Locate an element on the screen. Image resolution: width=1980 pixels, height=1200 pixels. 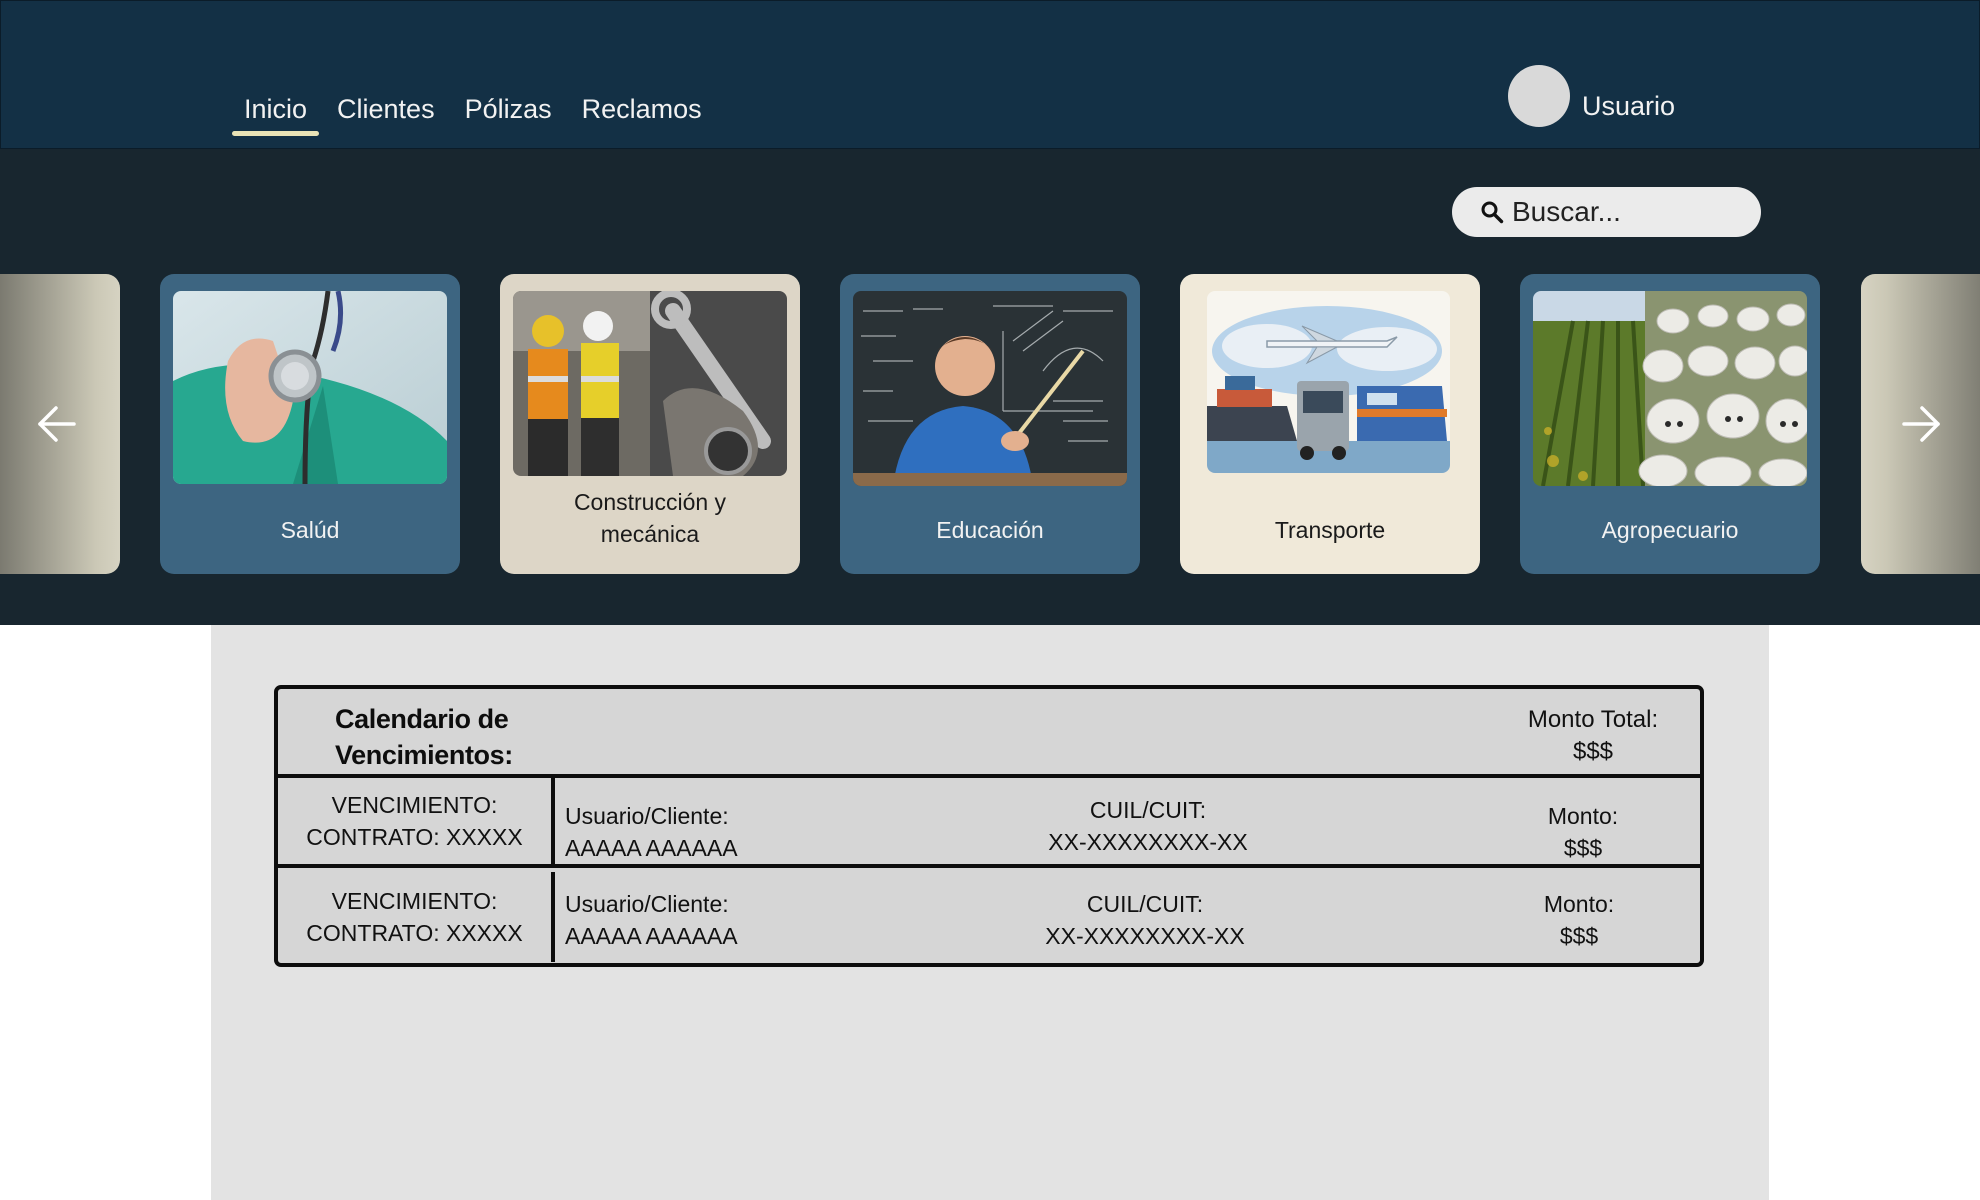
main-nav: Inicio Clientes Pólizas Reclamos is located at coordinates (473, 111).